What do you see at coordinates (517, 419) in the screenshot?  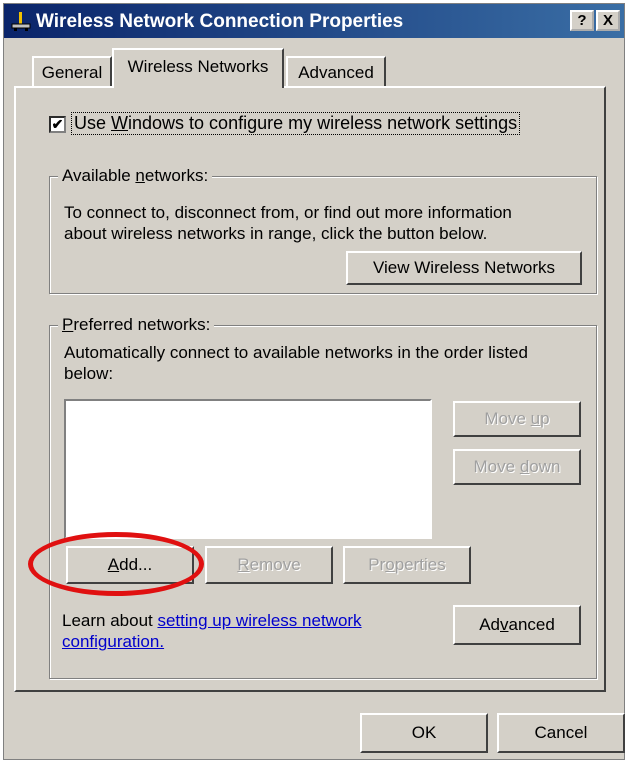 I see `move-up-button: Move up` at bounding box center [517, 419].